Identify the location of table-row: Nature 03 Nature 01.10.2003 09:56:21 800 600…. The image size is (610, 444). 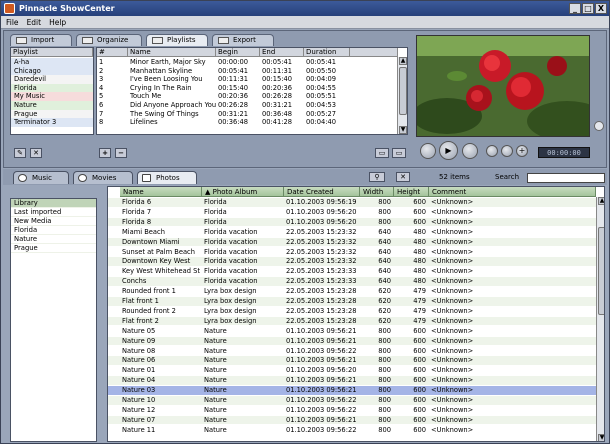
(352, 390).